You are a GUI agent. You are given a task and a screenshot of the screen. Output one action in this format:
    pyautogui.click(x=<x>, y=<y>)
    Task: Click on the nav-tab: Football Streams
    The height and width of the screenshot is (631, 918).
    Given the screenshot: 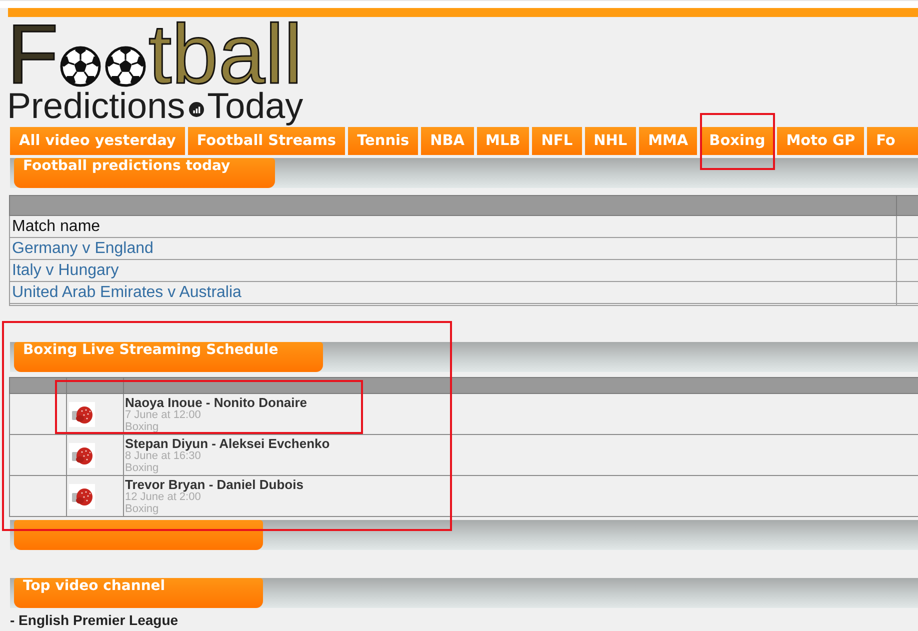 What is the action you would take?
    pyautogui.click(x=267, y=141)
    